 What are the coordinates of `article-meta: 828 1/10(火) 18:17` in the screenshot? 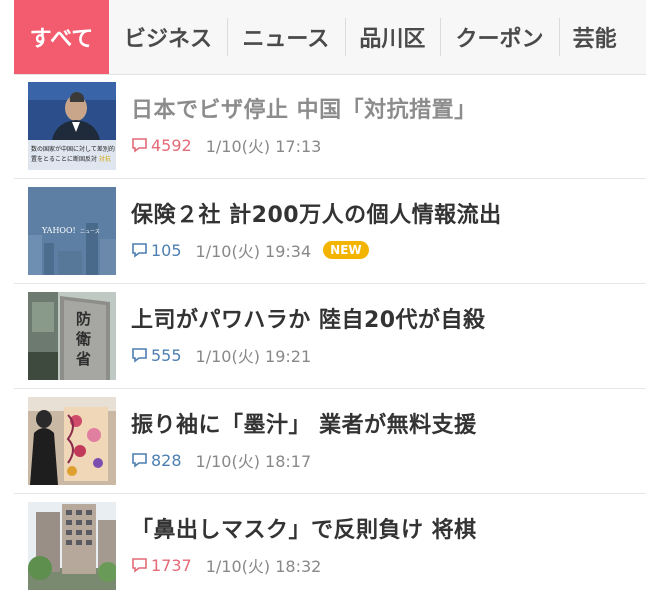 It's located at (304, 460).